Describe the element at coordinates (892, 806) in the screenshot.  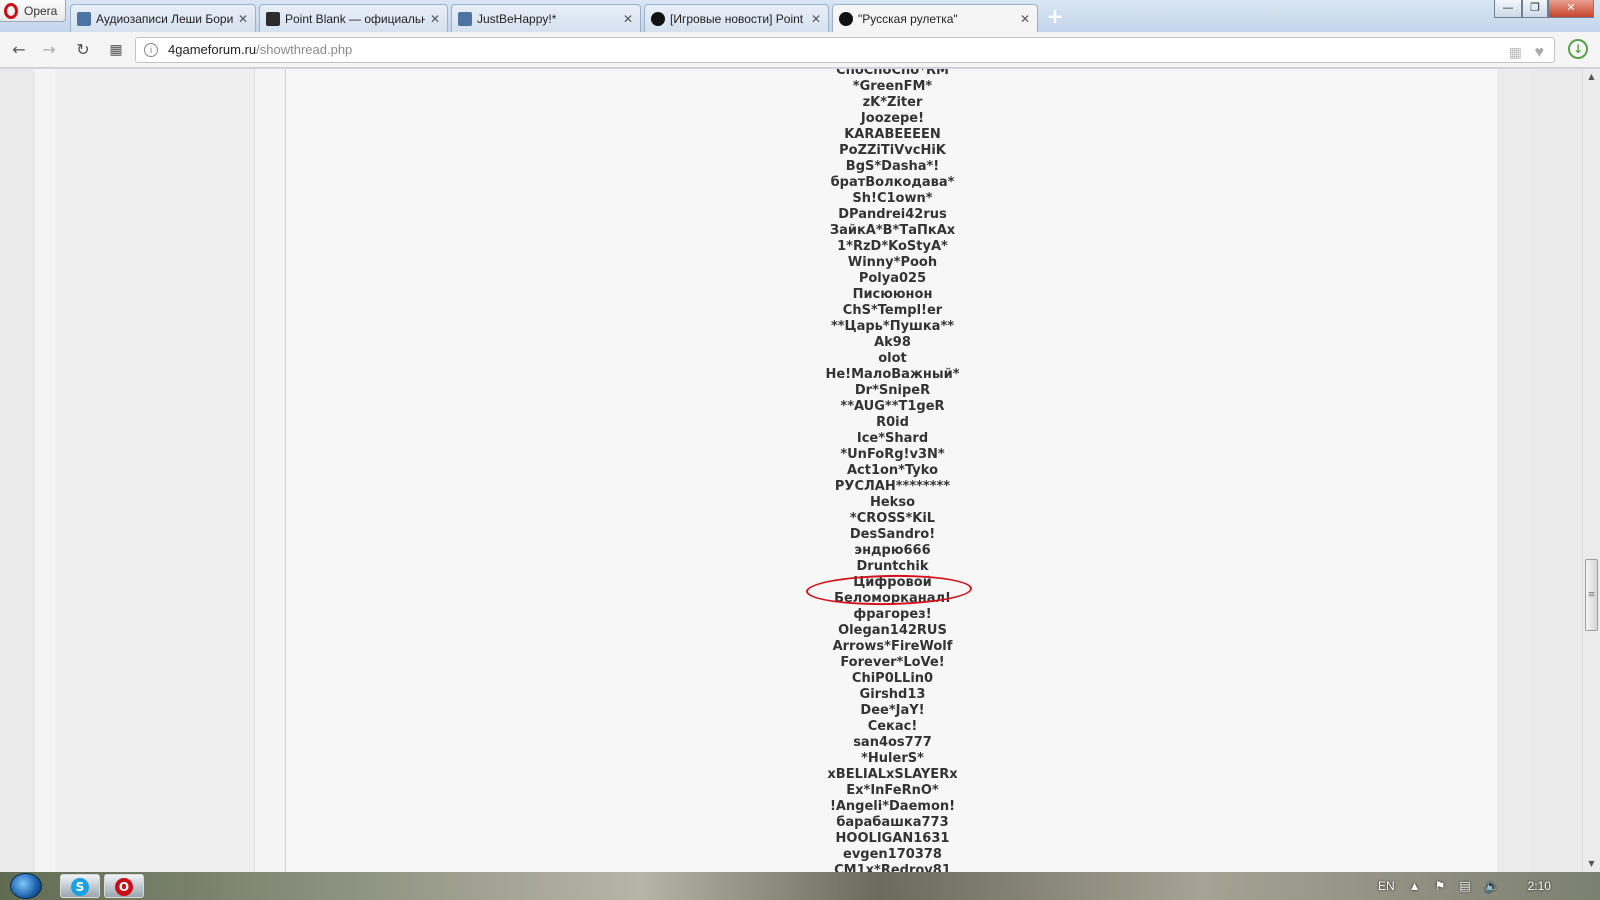
I see `player-name: !Angeli*Daemon!` at that location.